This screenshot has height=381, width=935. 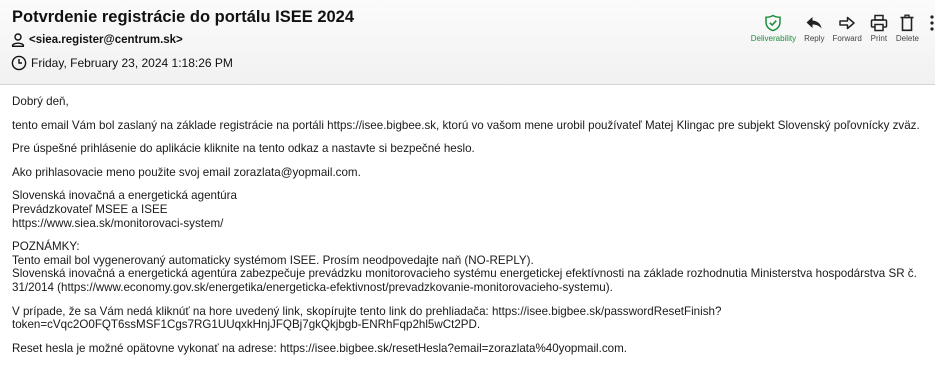 What do you see at coordinates (847, 38) in the screenshot?
I see `forward-label: Forward` at bounding box center [847, 38].